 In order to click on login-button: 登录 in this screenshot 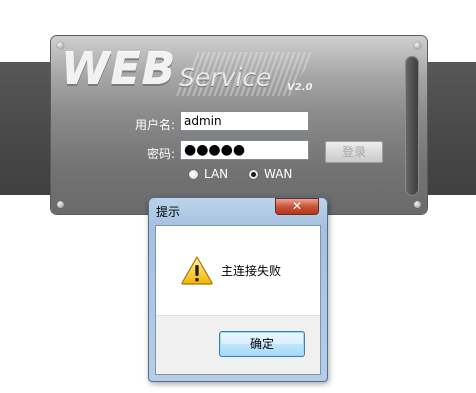, I will do `click(354, 152)`.